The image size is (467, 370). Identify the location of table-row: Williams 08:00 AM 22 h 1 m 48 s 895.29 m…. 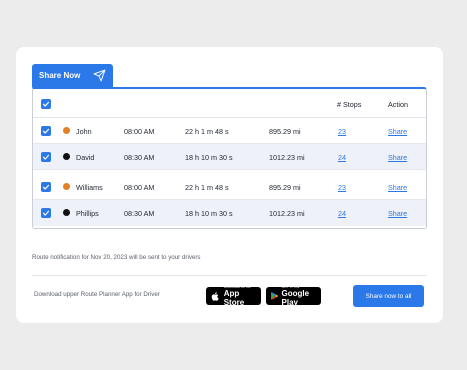
(229, 187).